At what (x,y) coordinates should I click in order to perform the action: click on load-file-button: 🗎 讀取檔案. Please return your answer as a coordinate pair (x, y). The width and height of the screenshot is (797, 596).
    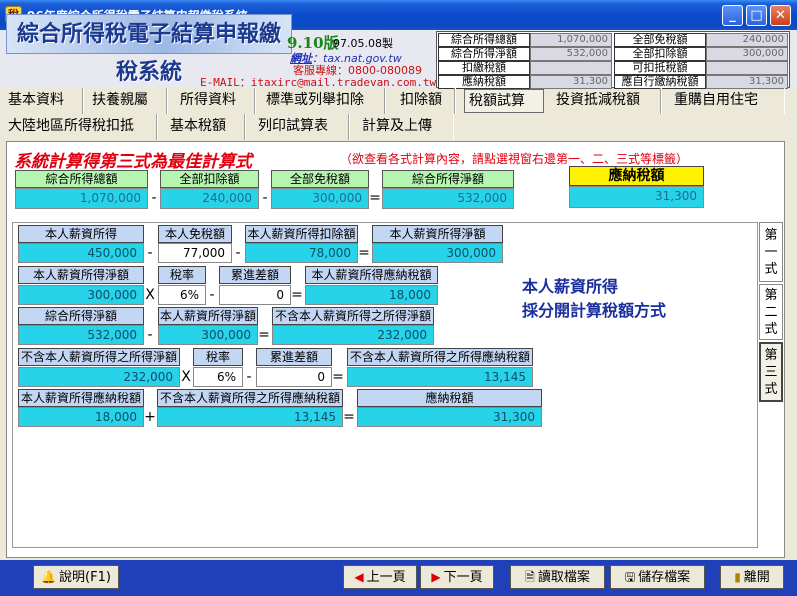
    Looking at the image, I should click on (557, 577).